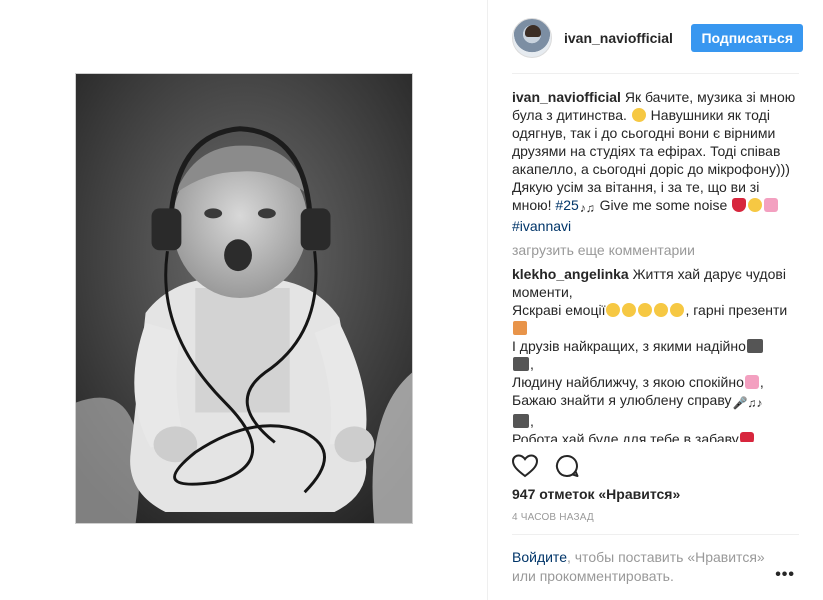 This screenshot has width=823, height=600. I want to click on load-more-comments-link: загрузить еще комментарии, so click(655, 250).